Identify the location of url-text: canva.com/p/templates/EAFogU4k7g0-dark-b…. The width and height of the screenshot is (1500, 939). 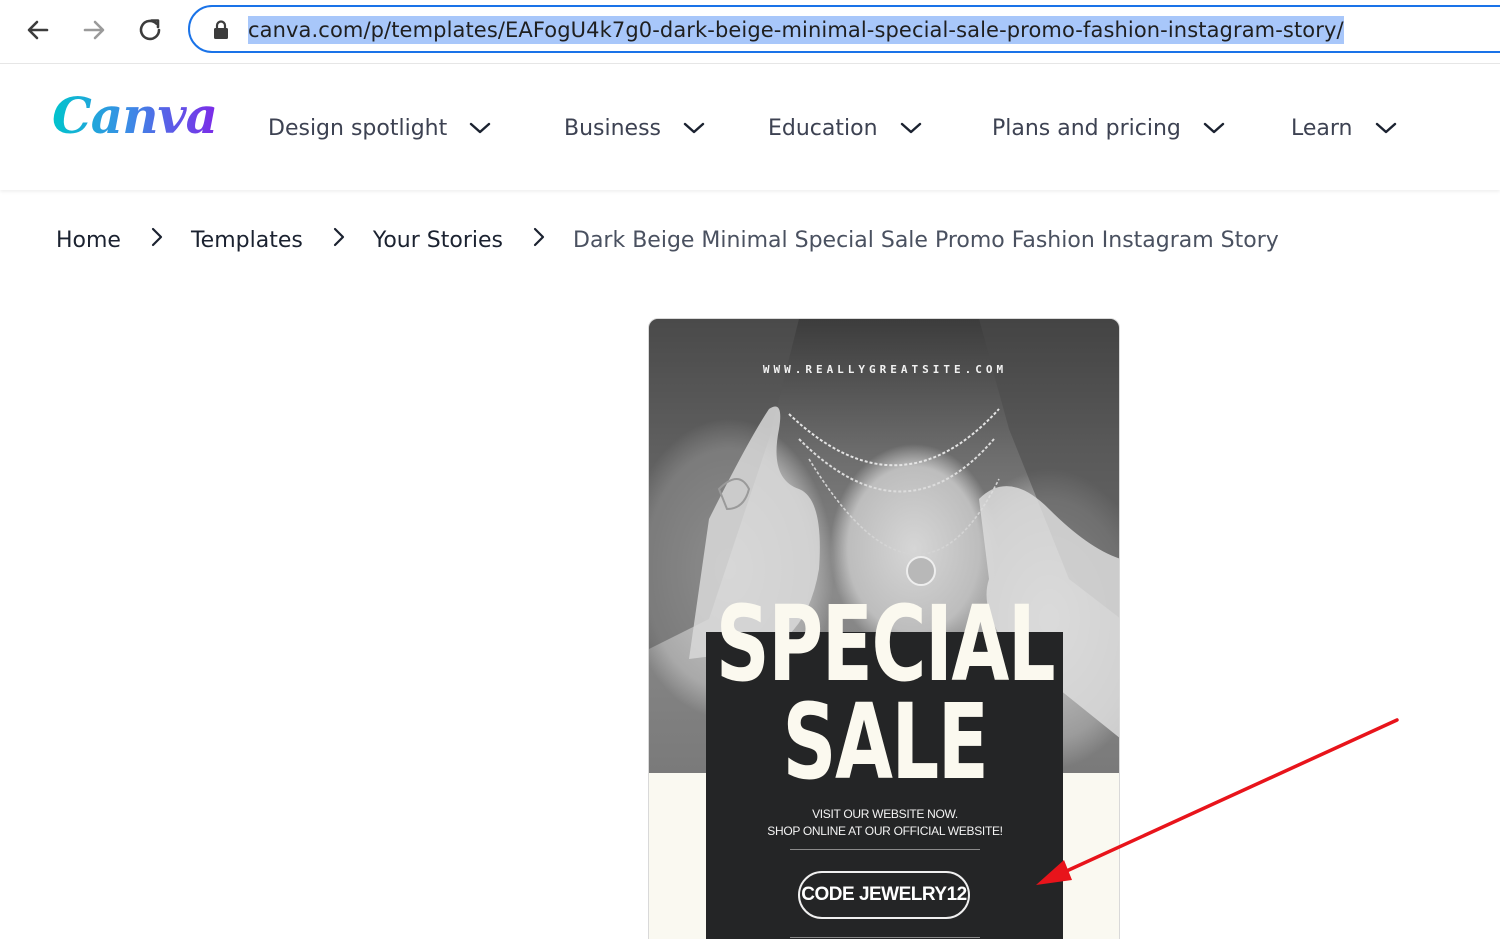
(796, 30).